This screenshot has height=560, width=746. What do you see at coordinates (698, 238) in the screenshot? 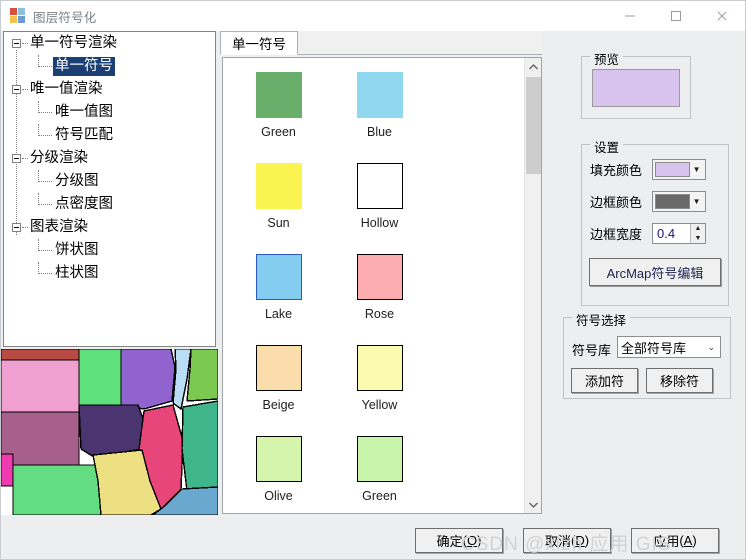
I see `stepper-down-icon: ▼` at bounding box center [698, 238].